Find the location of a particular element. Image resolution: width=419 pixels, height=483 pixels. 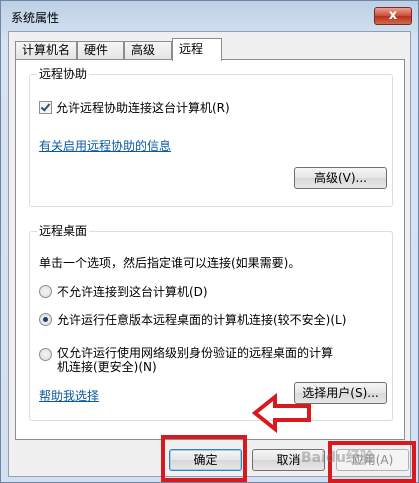

allow-nla-only-label-line2: 机连接(更安全)(N) is located at coordinates (107, 367).